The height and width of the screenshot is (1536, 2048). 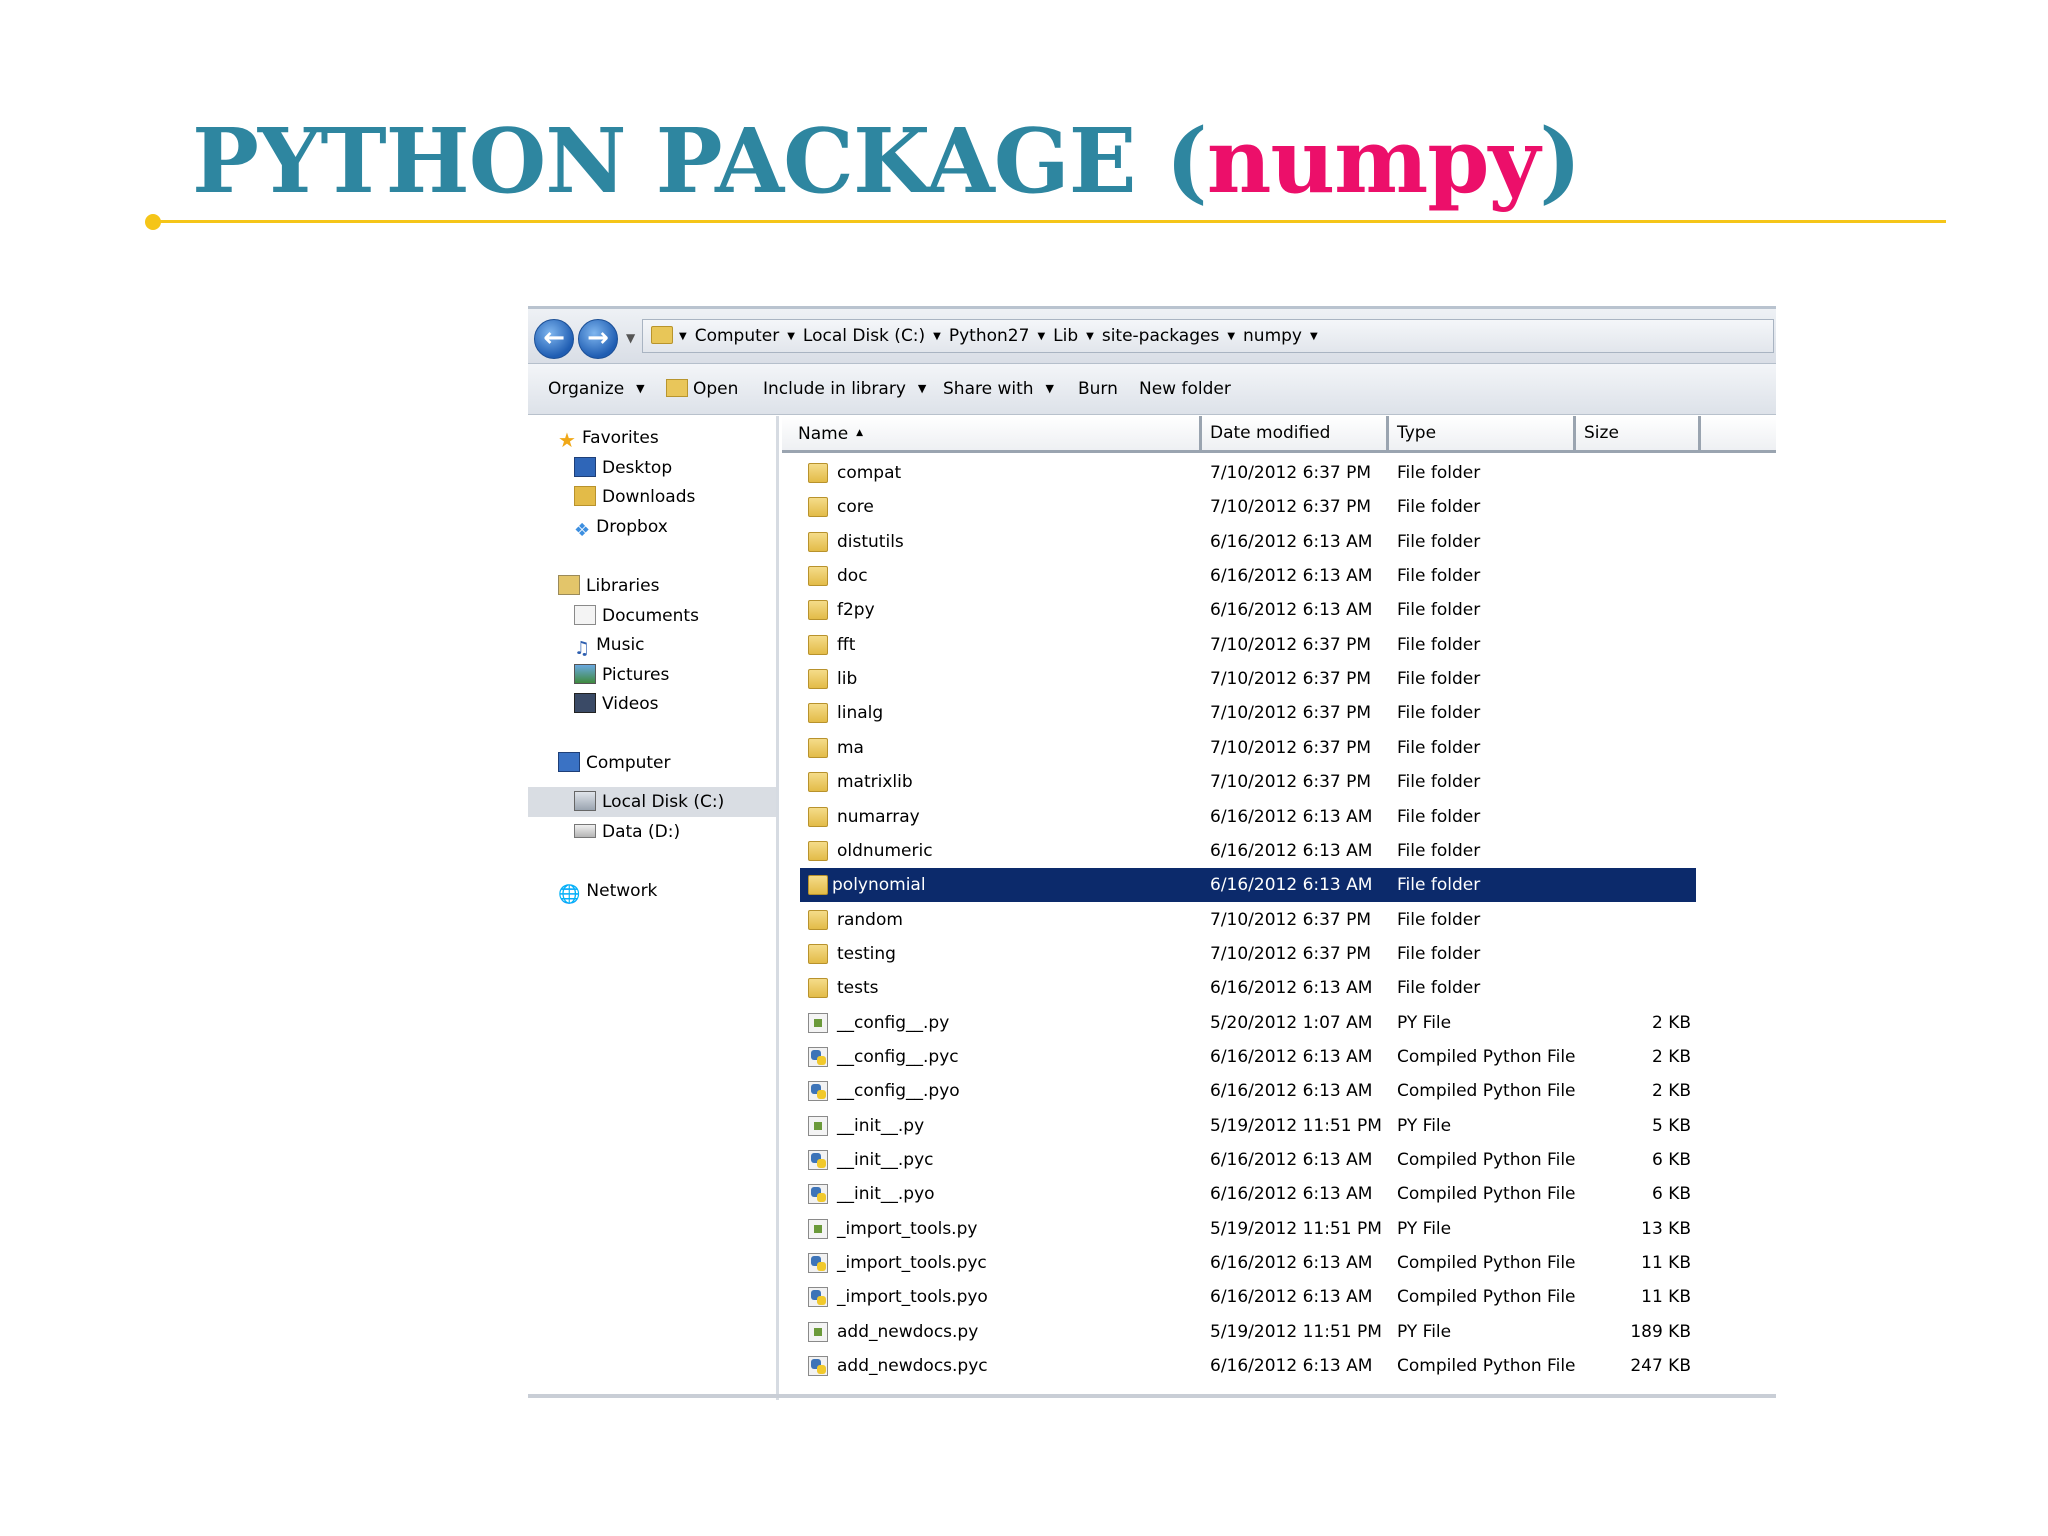 What do you see at coordinates (1638, 433) in the screenshot?
I see `column-size: Size` at bounding box center [1638, 433].